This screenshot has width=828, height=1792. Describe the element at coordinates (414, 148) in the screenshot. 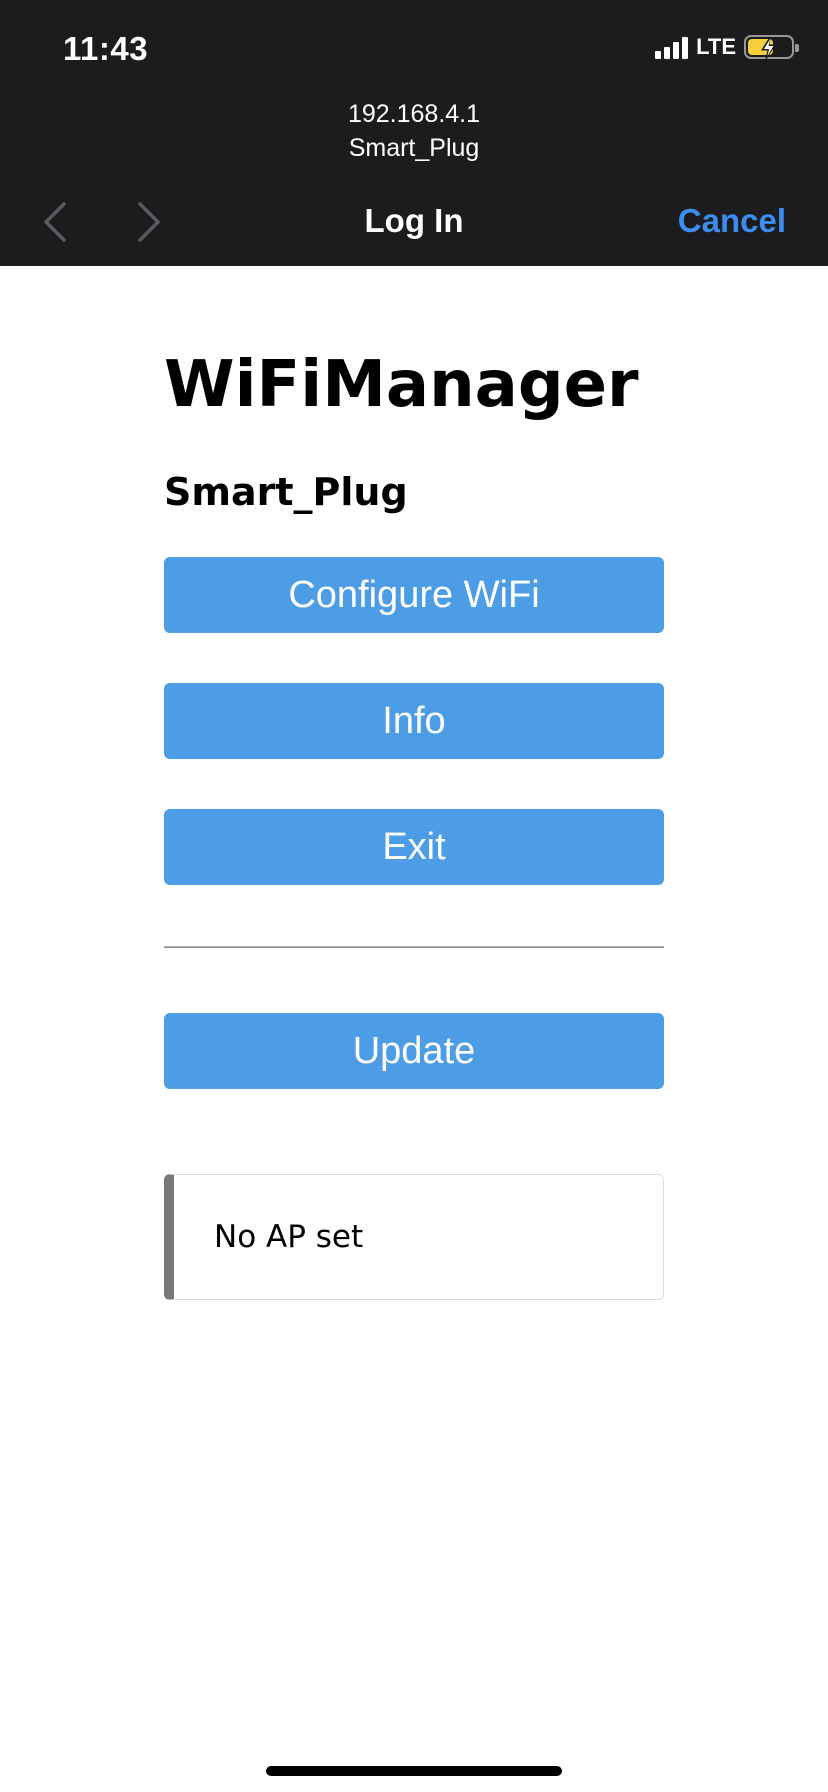

I see `page-title-label: Smart_Plug` at that location.